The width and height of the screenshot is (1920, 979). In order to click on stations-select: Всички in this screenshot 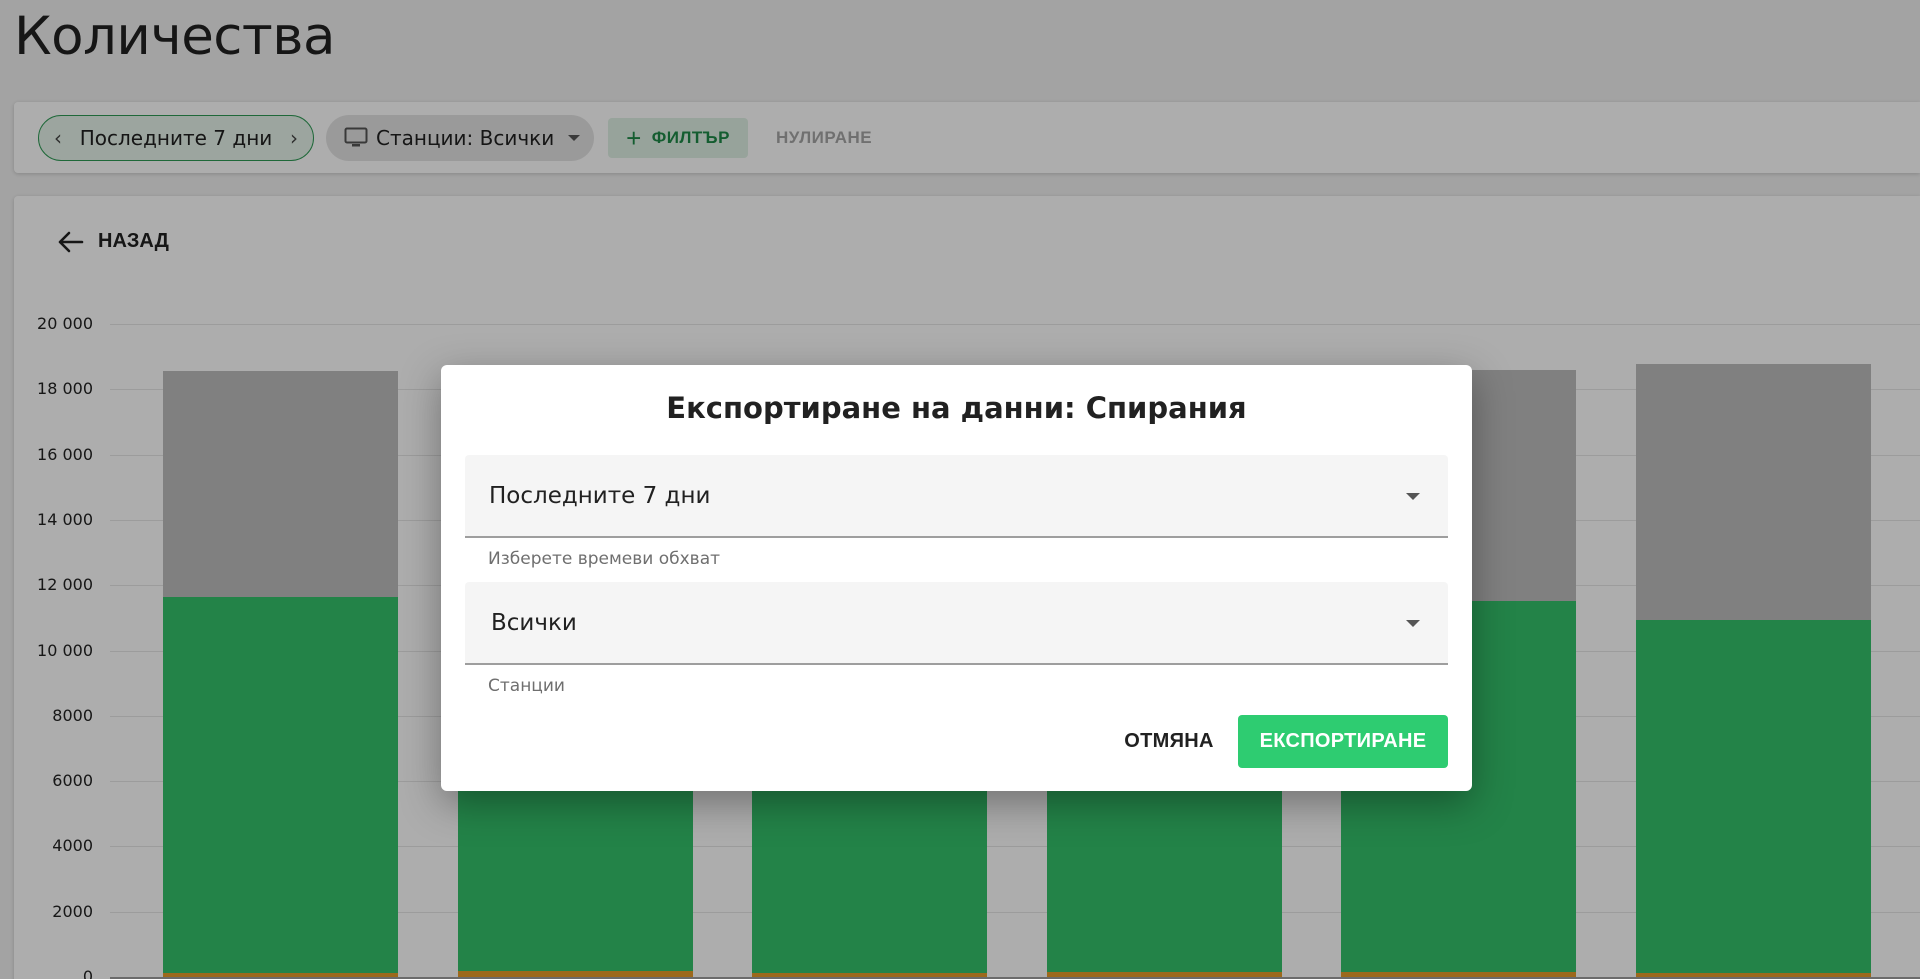, I will do `click(956, 623)`.